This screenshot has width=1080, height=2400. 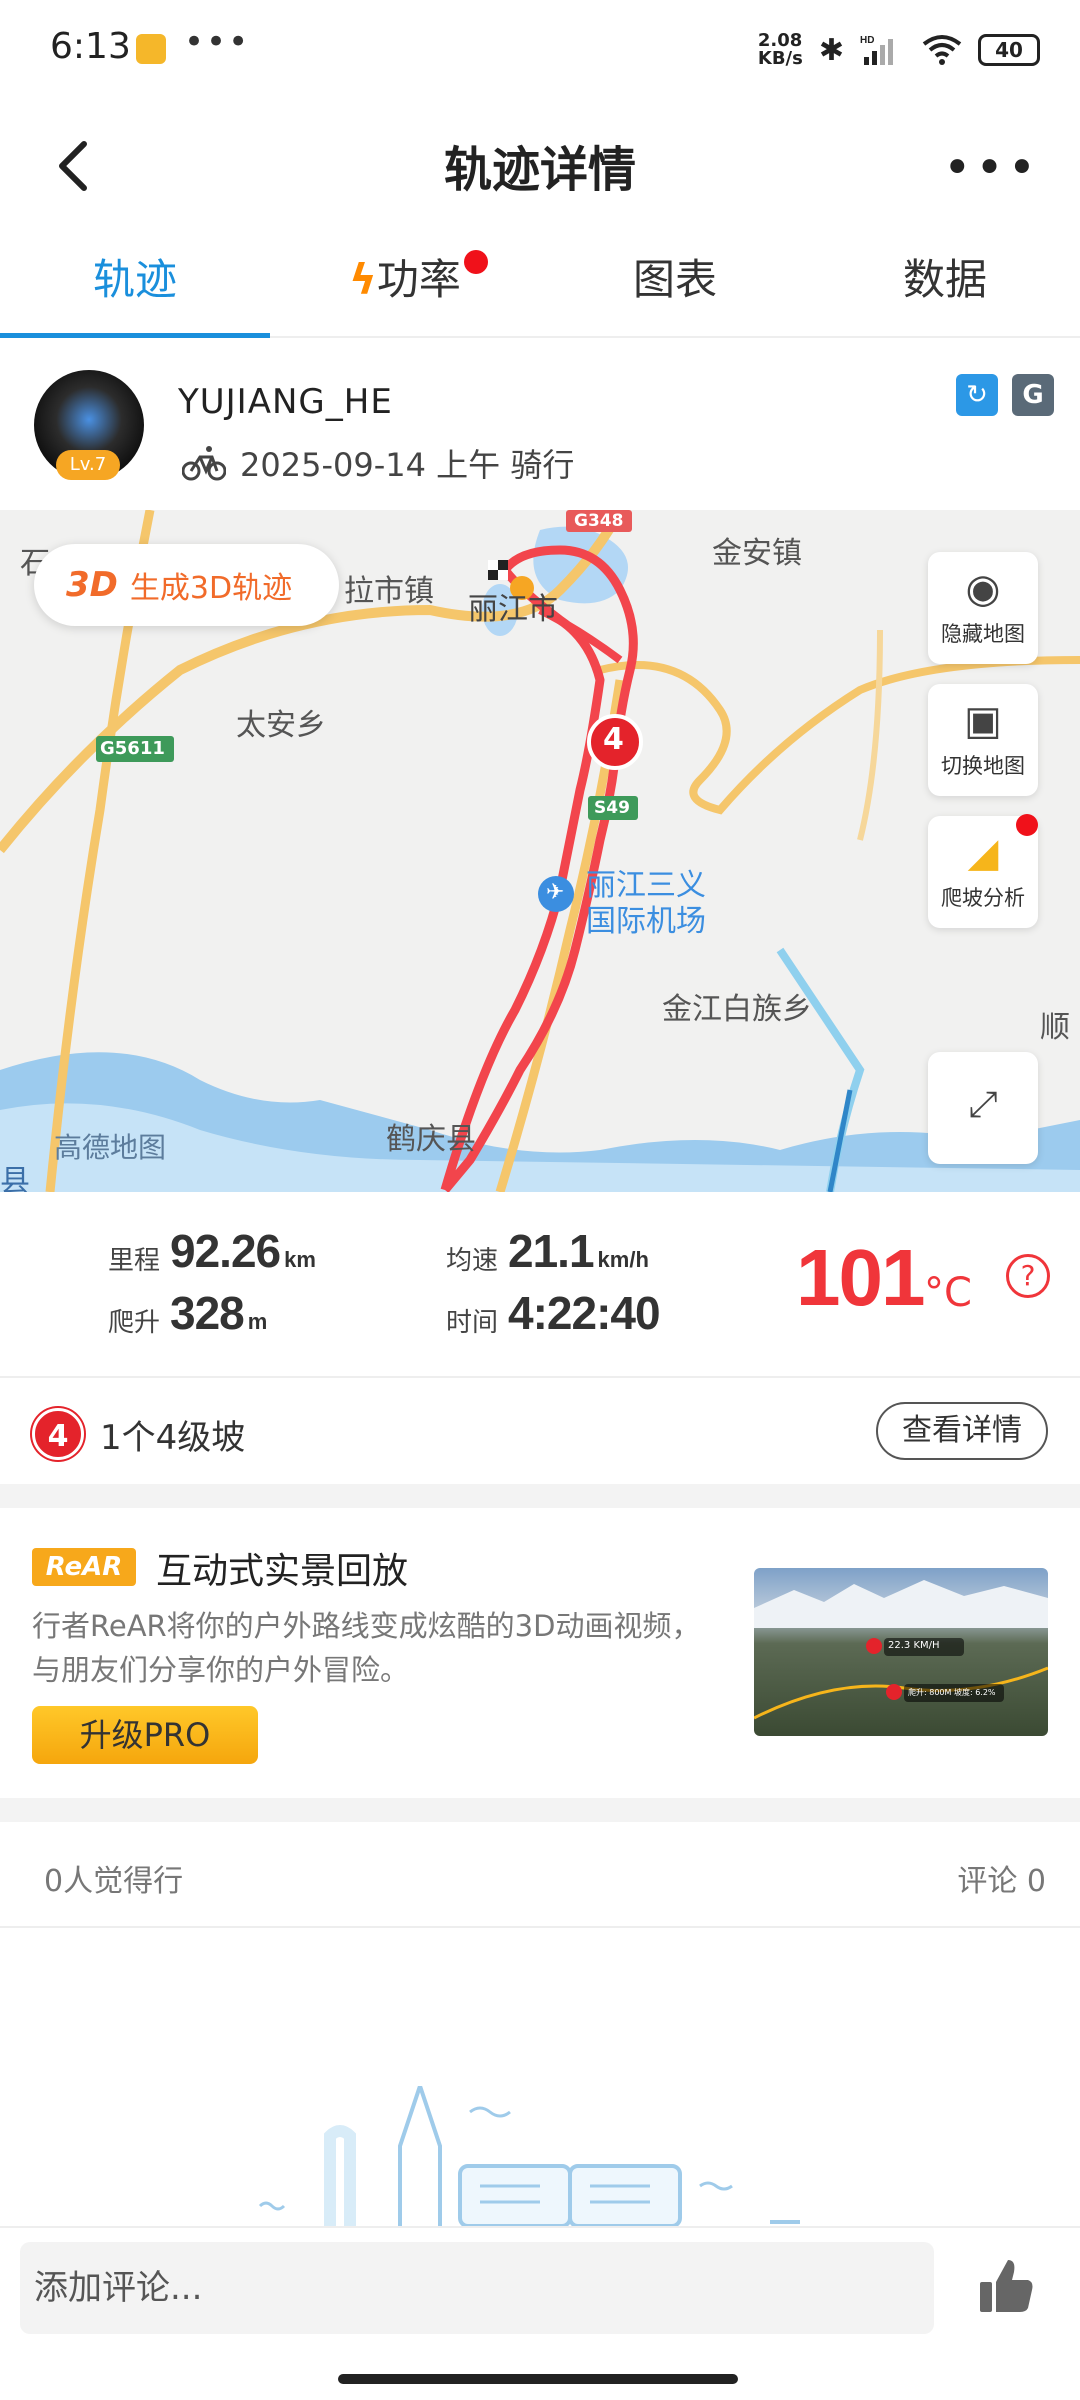 What do you see at coordinates (1001, 1878) in the screenshot?
I see `comments-count: 评论 0` at bounding box center [1001, 1878].